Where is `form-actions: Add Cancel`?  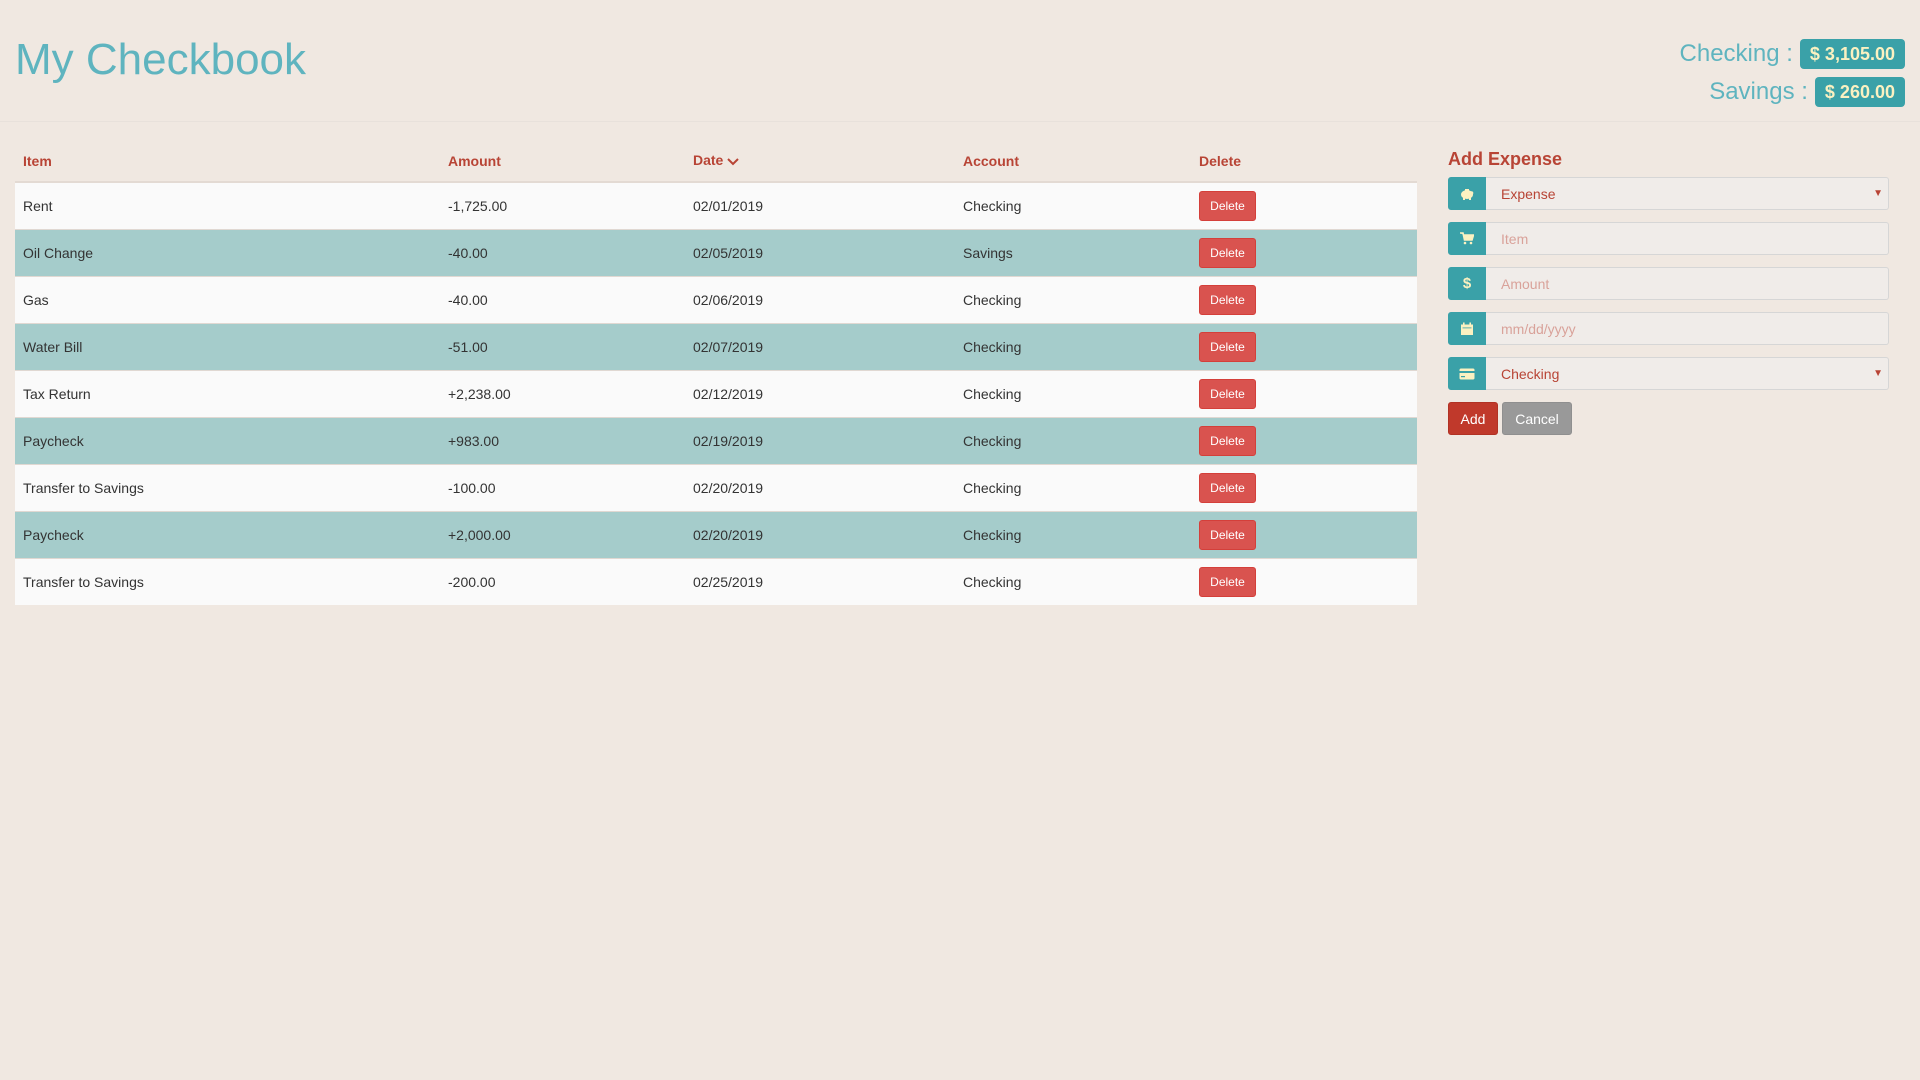
form-actions: Add Cancel is located at coordinates (1668, 418).